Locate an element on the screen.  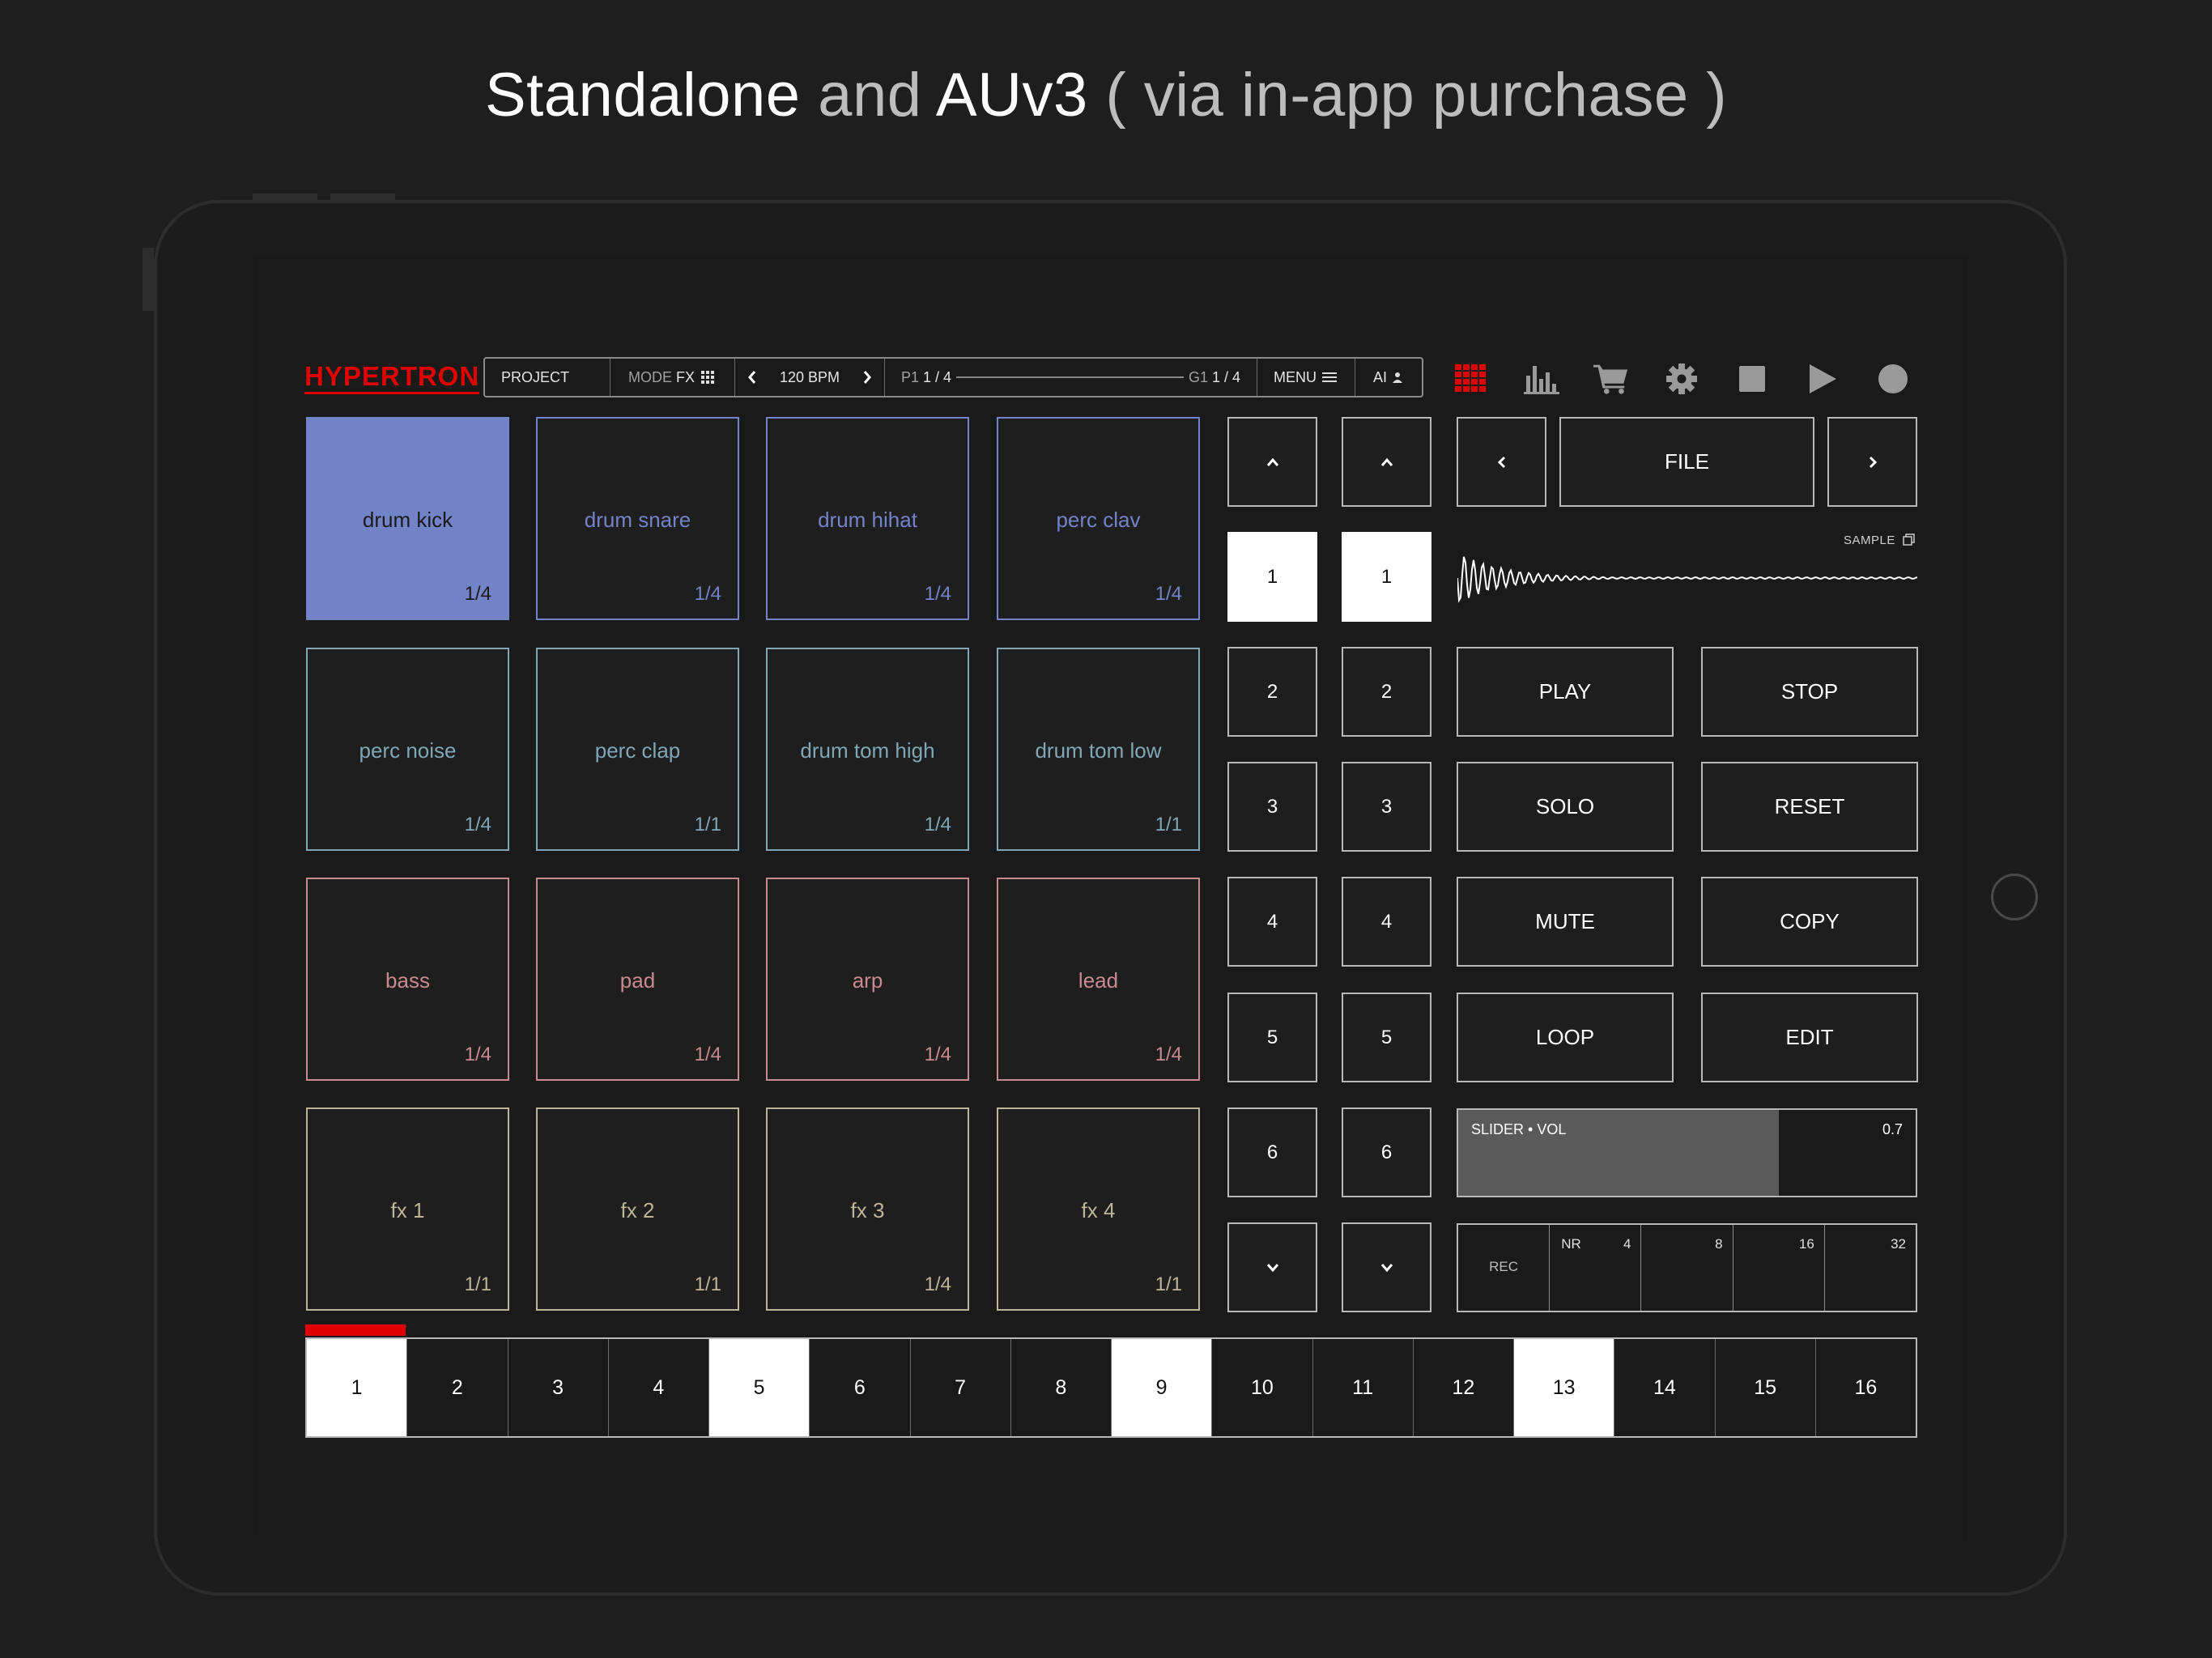
step-button: 12 is located at coordinates (1464, 1387).